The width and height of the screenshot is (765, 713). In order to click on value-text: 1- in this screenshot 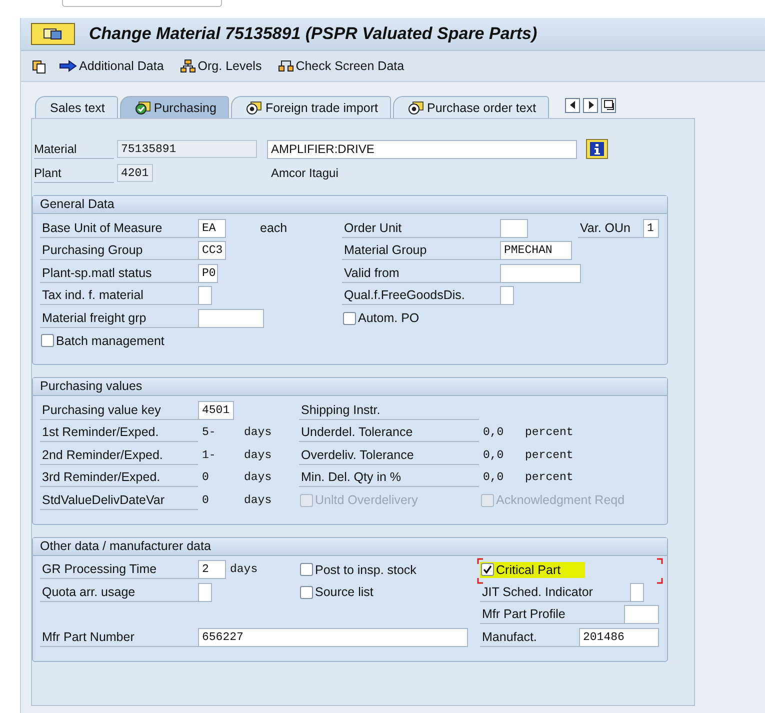, I will do `click(209, 455)`.